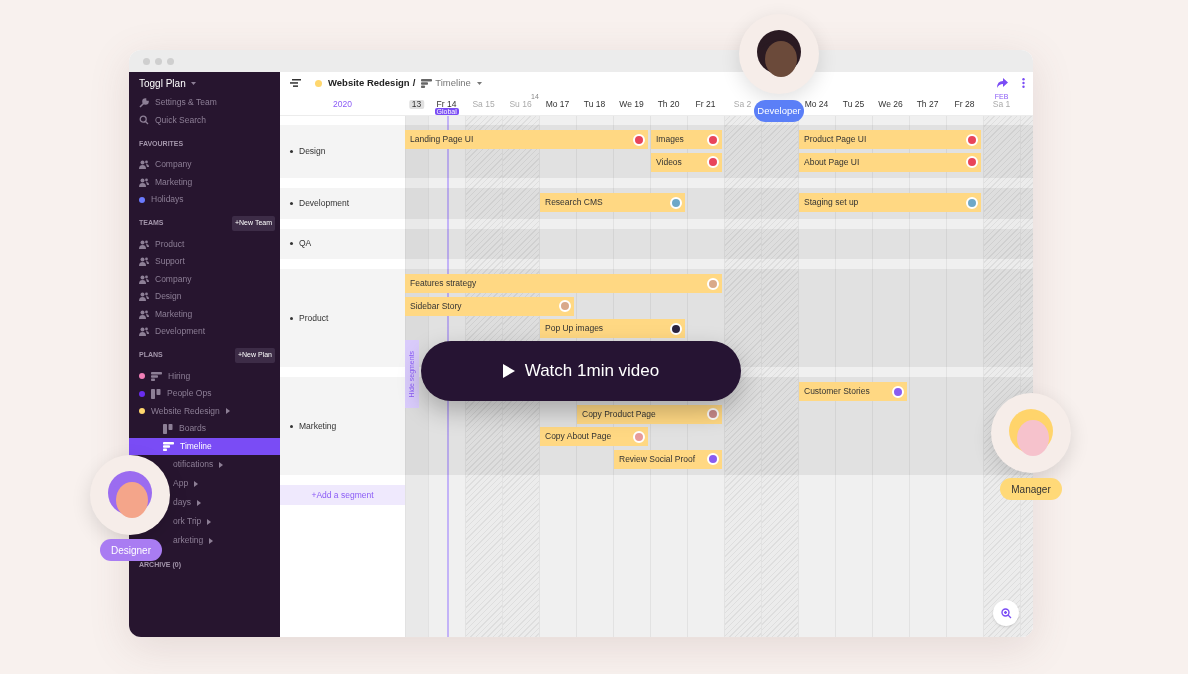 The height and width of the screenshot is (674, 1188). Describe the element at coordinates (416, 104) in the screenshot. I see `day-label: 13` at that location.